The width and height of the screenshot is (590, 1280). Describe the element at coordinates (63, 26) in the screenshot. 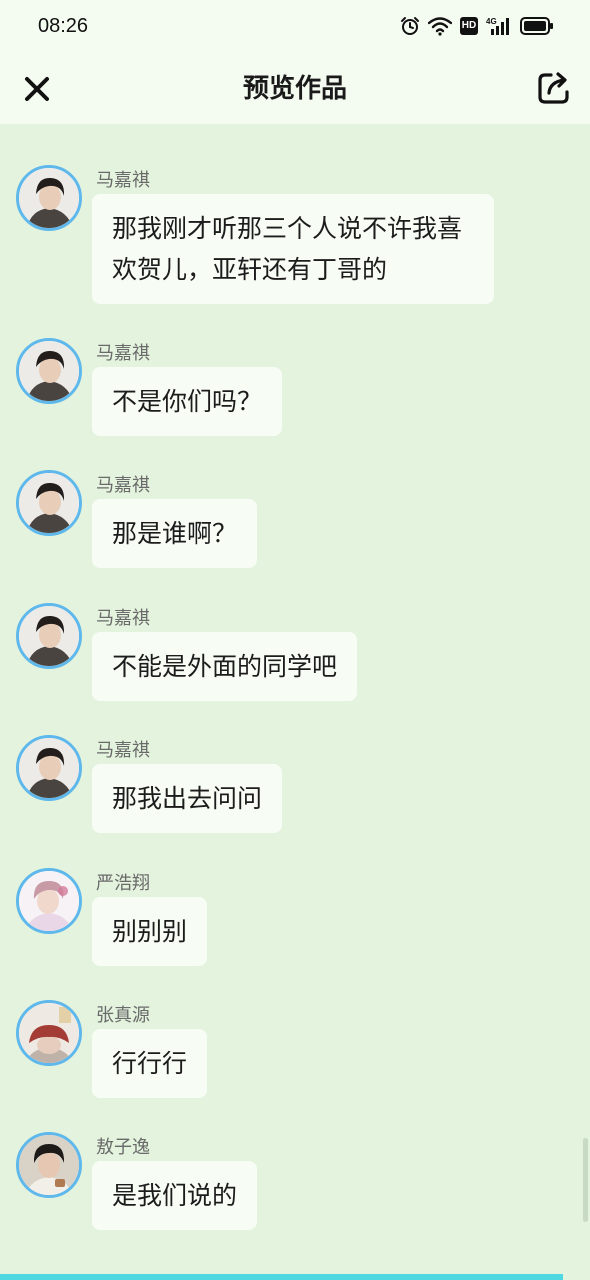

I see `status-time: 08:26` at that location.